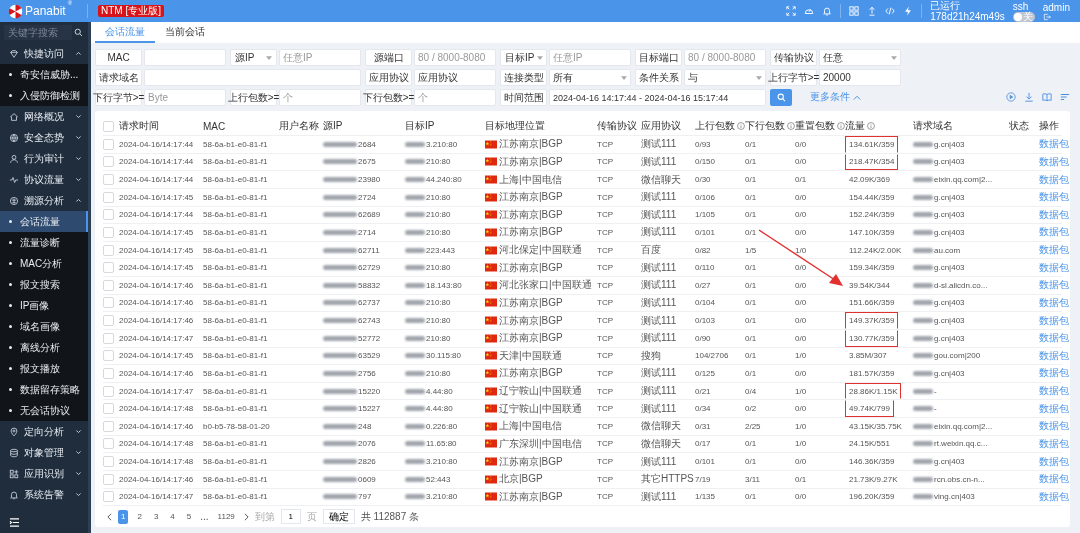  Describe the element at coordinates (44, 452) in the screenshot. I see `sidebar-menu-item: 对象管理` at that location.